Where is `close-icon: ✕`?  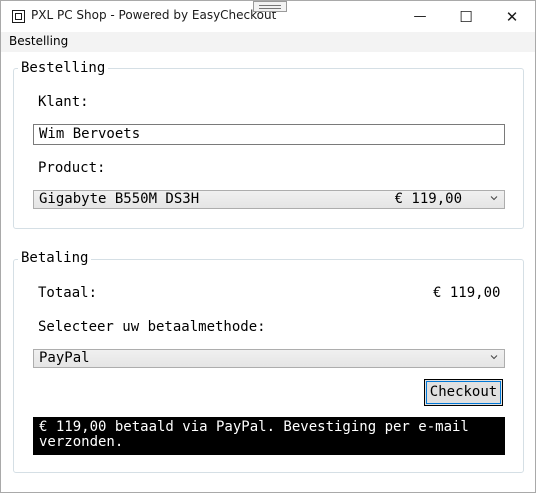
close-icon: ✕ is located at coordinates (512, 16).